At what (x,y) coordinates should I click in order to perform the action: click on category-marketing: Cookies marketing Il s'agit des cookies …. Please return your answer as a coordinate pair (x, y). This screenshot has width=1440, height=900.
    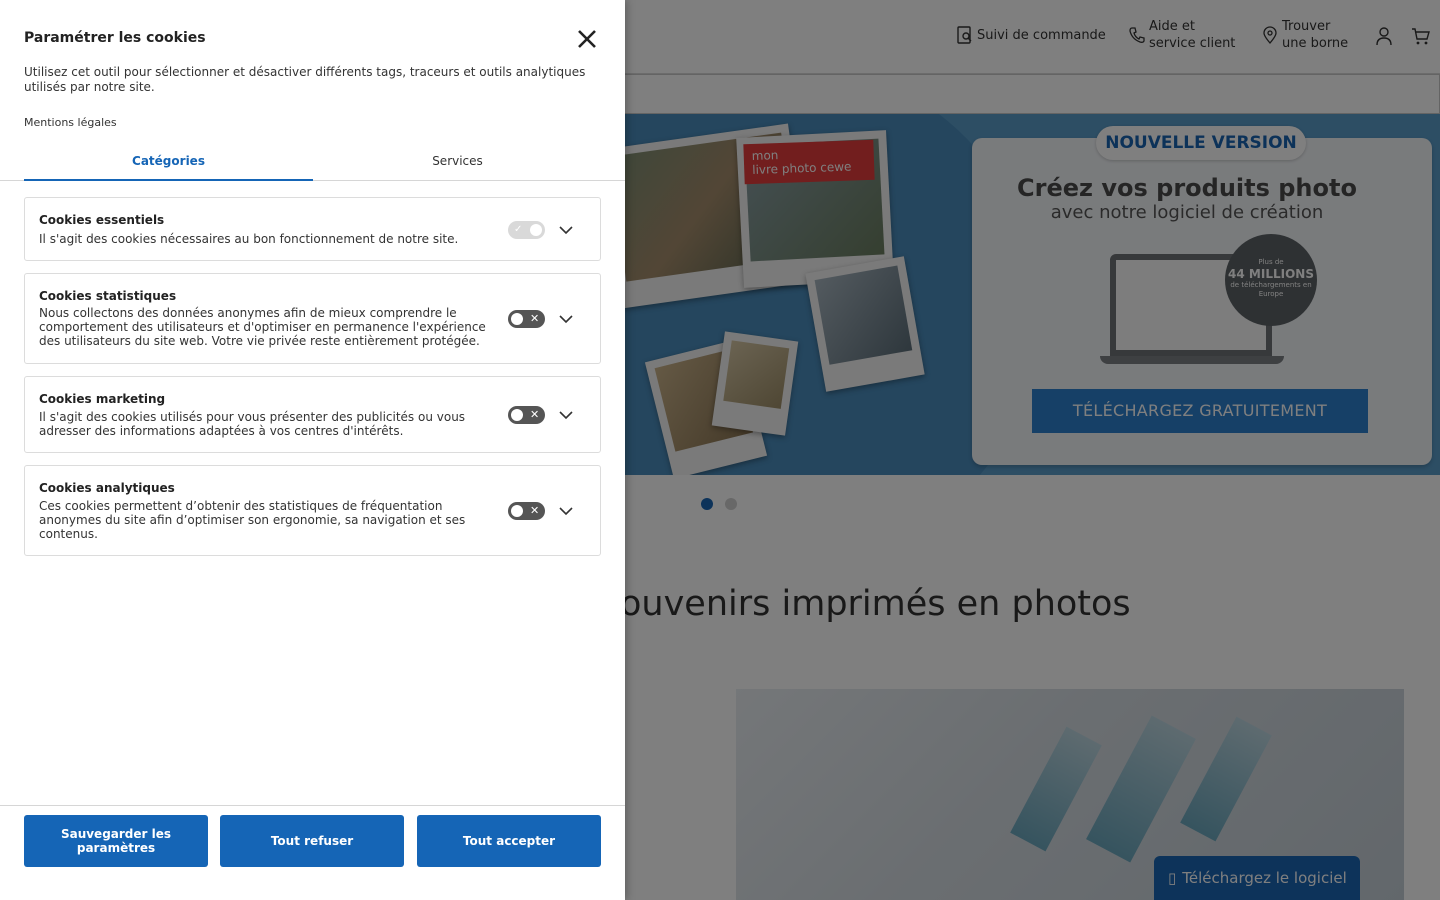
    Looking at the image, I should click on (312, 414).